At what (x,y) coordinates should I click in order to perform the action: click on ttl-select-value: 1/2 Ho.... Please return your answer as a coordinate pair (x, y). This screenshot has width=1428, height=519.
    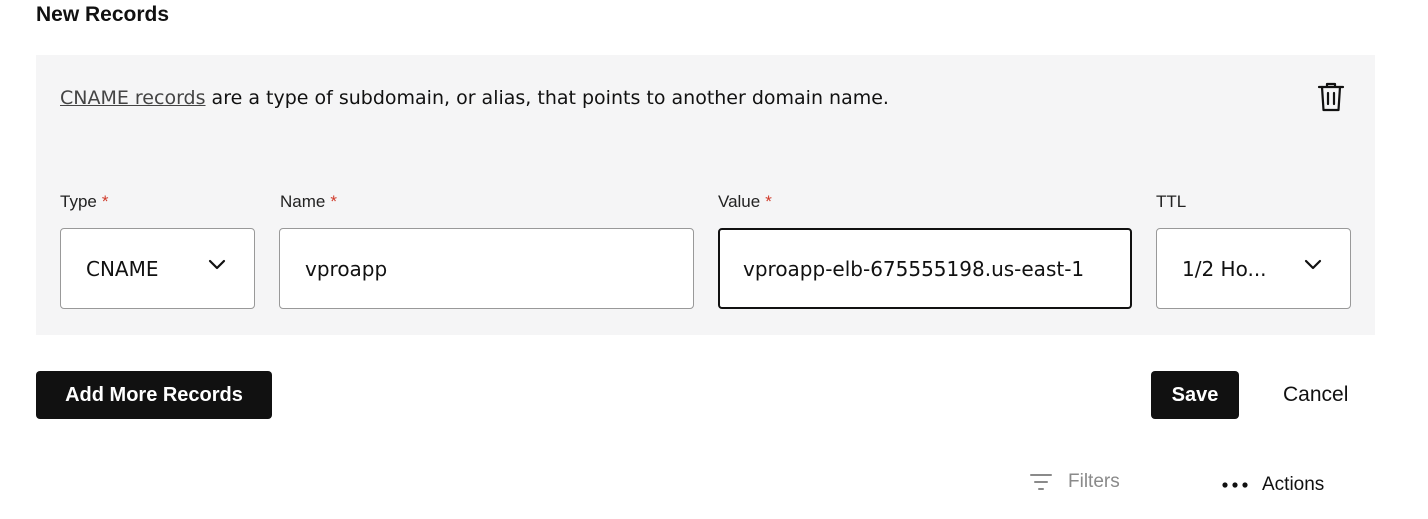
    Looking at the image, I should click on (1224, 268).